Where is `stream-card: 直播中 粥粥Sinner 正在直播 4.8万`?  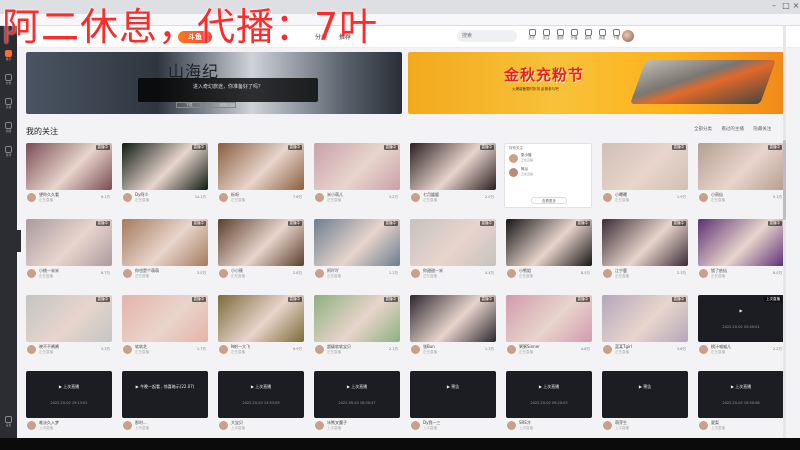
stream-card: 直播中 粥粥Sinner 正在直播 4.8万 is located at coordinates (549, 327).